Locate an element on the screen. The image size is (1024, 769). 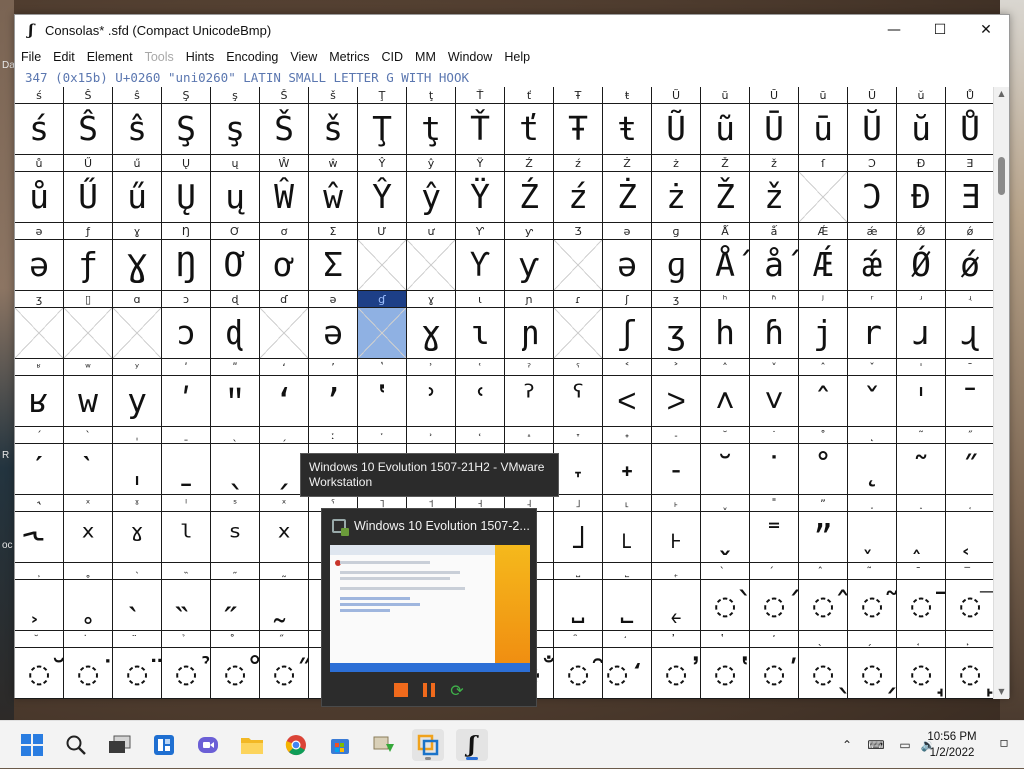
glyph-cell: ɖɖ is located at coordinates (235, 325).